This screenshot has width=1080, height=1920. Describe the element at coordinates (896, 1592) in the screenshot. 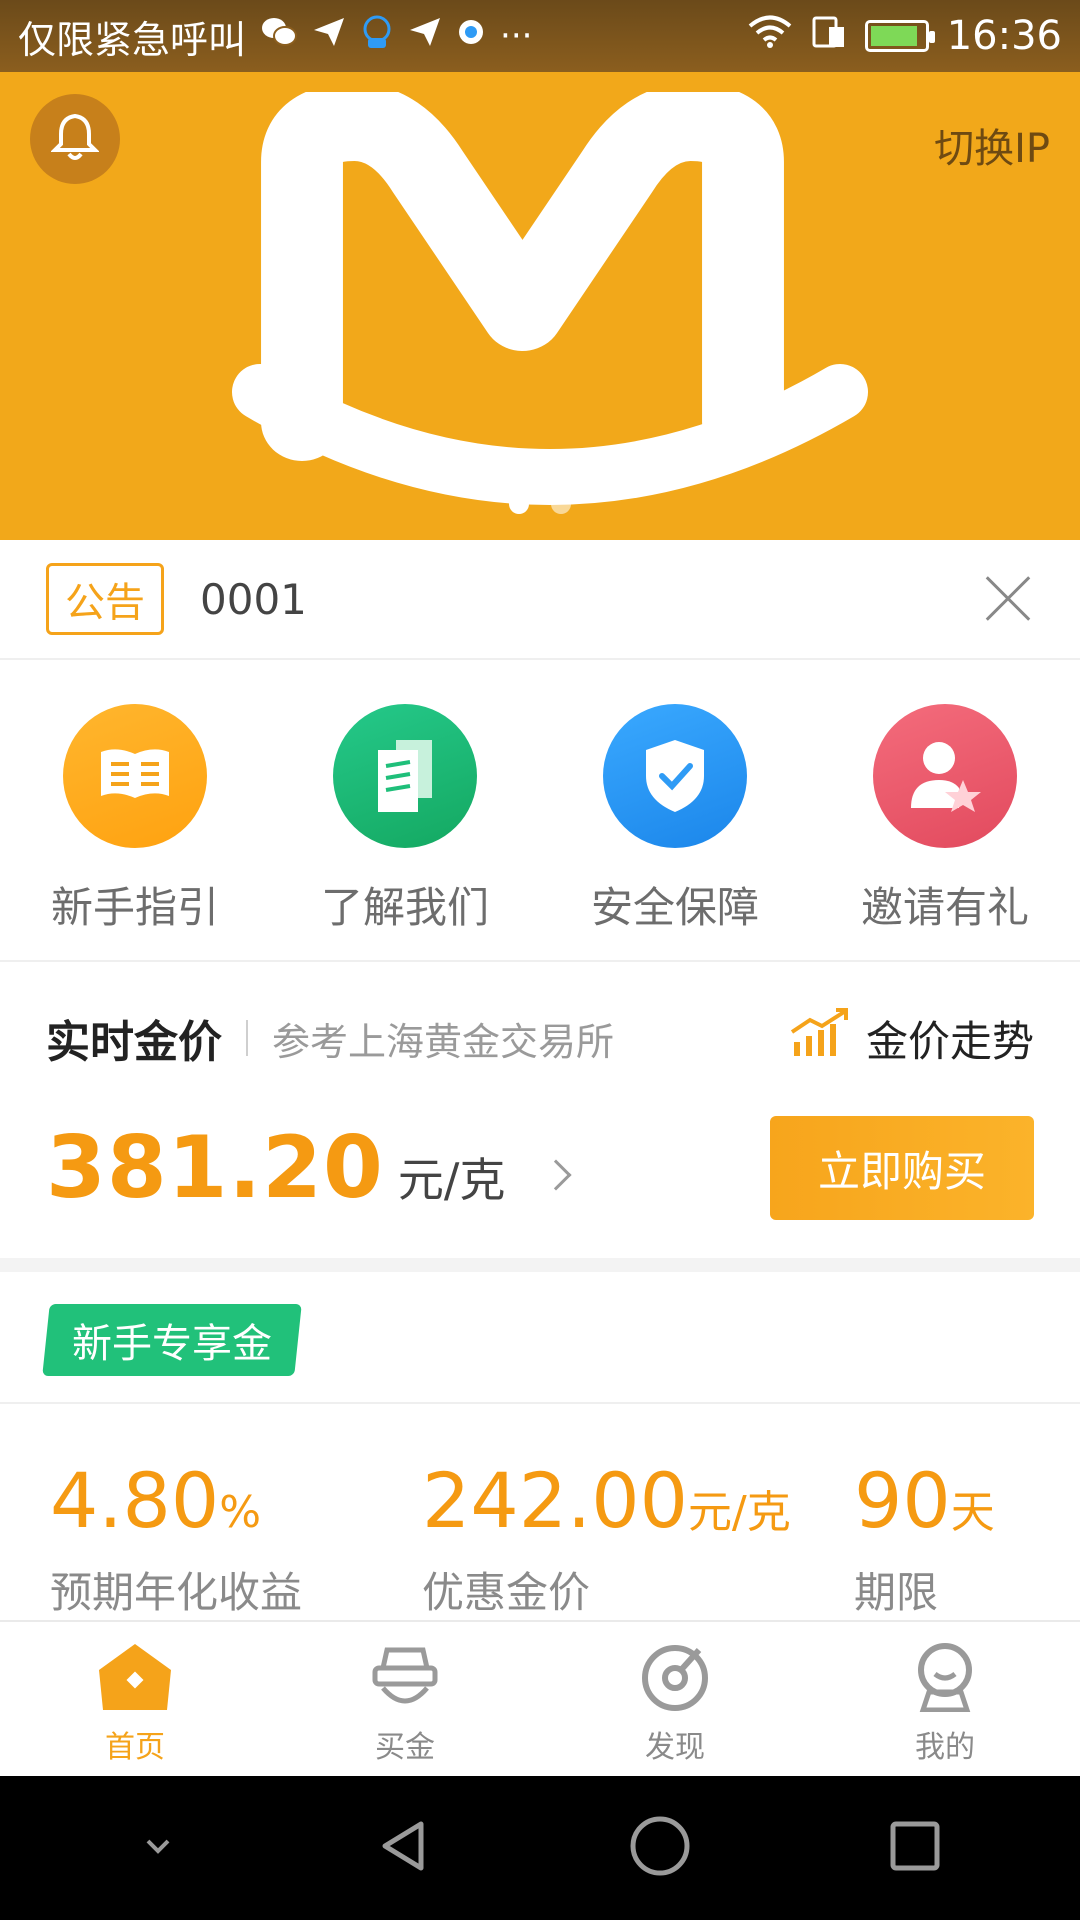

I see `stat-label: 期限` at that location.